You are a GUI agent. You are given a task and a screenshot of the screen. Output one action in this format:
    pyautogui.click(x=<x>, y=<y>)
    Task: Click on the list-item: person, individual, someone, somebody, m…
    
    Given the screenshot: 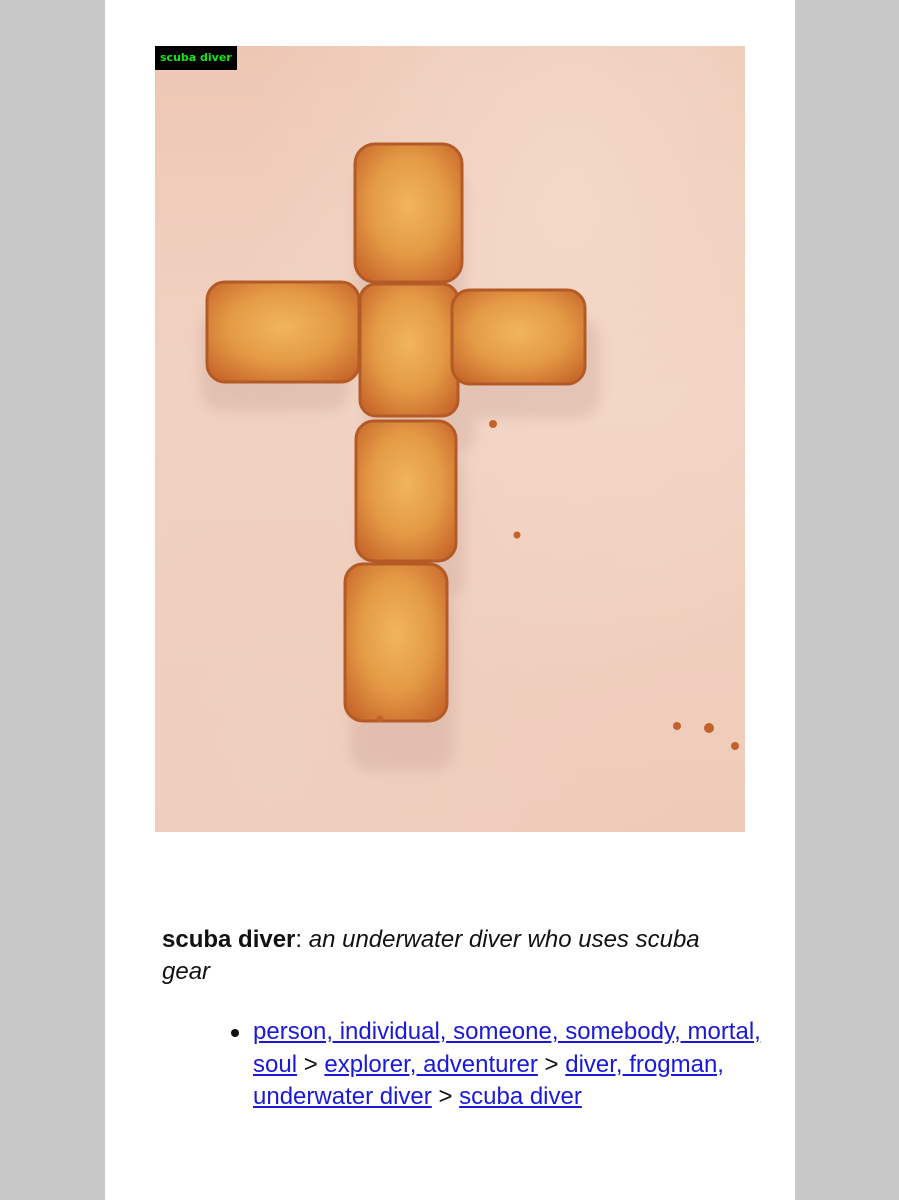 What is the action you would take?
    pyautogui.click(x=493, y=1065)
    